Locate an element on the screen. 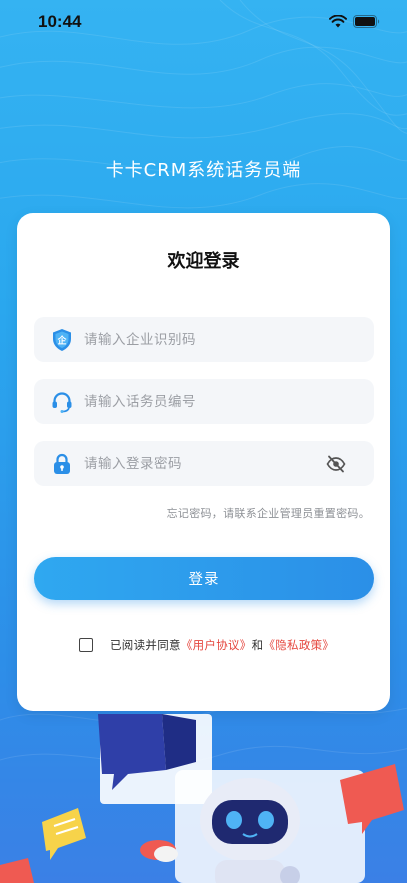  forgot-password-hint: 忘记密码，请联系企业管理员重置密码。 is located at coordinates (268, 513).